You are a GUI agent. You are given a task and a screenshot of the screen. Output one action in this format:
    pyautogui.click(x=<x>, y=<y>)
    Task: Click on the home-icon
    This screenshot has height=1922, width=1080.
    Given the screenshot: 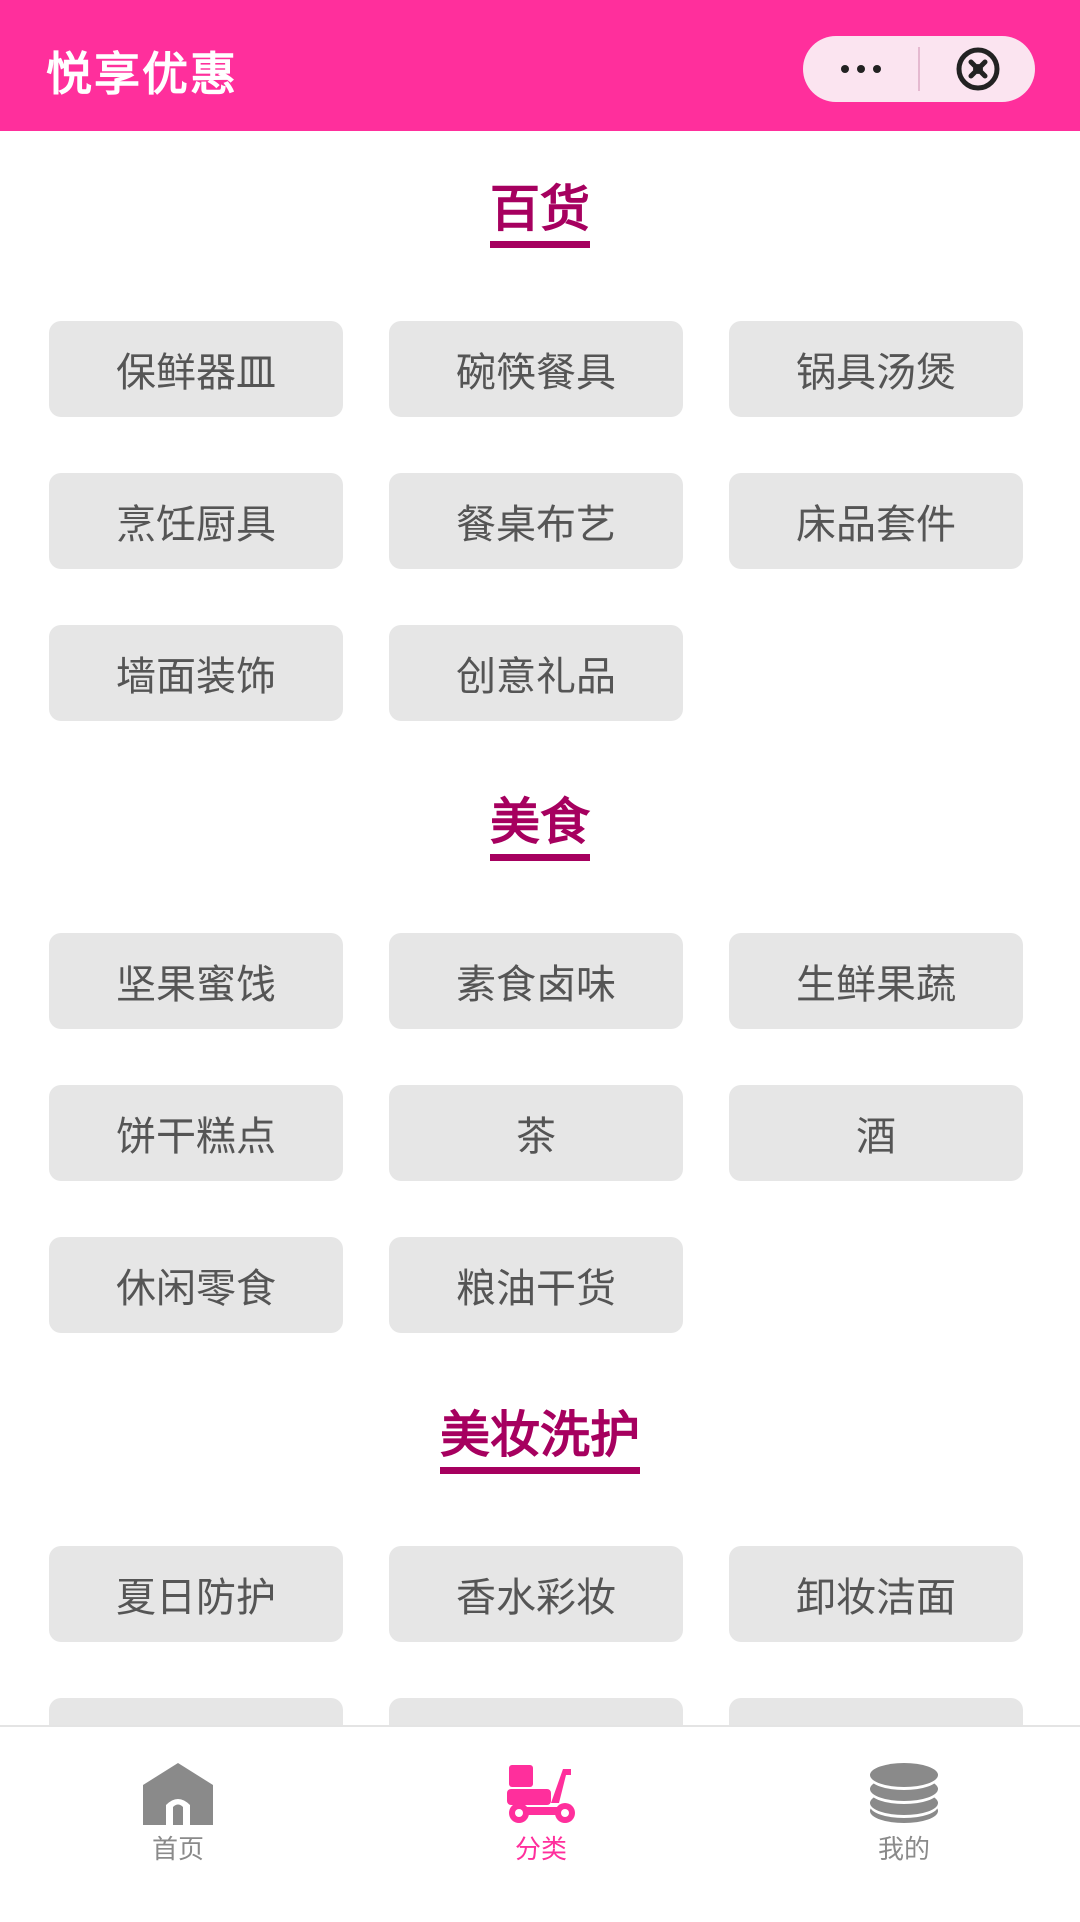 What is the action you would take?
    pyautogui.click(x=178, y=1794)
    